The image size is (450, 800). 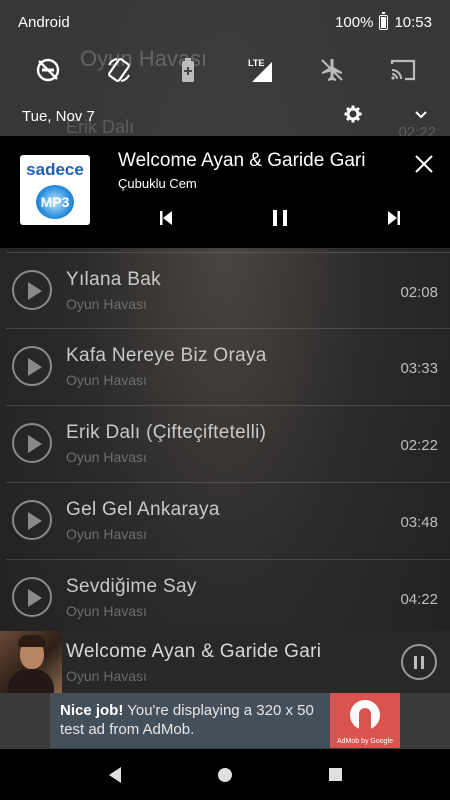 I want to click on song-title: Yılana Bak, so click(x=113, y=279).